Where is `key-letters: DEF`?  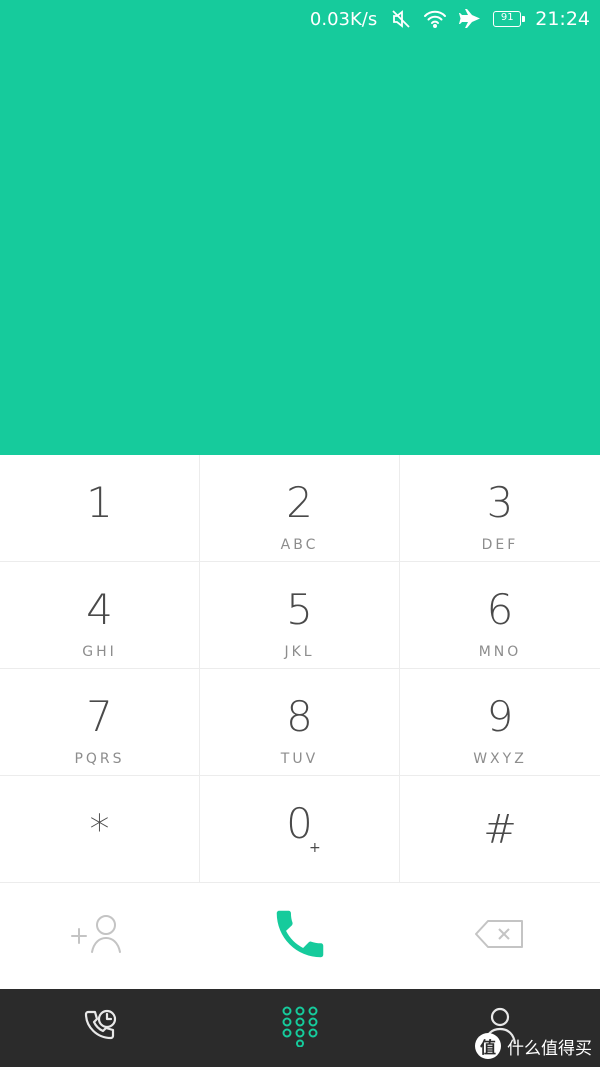 key-letters: DEF is located at coordinates (500, 545).